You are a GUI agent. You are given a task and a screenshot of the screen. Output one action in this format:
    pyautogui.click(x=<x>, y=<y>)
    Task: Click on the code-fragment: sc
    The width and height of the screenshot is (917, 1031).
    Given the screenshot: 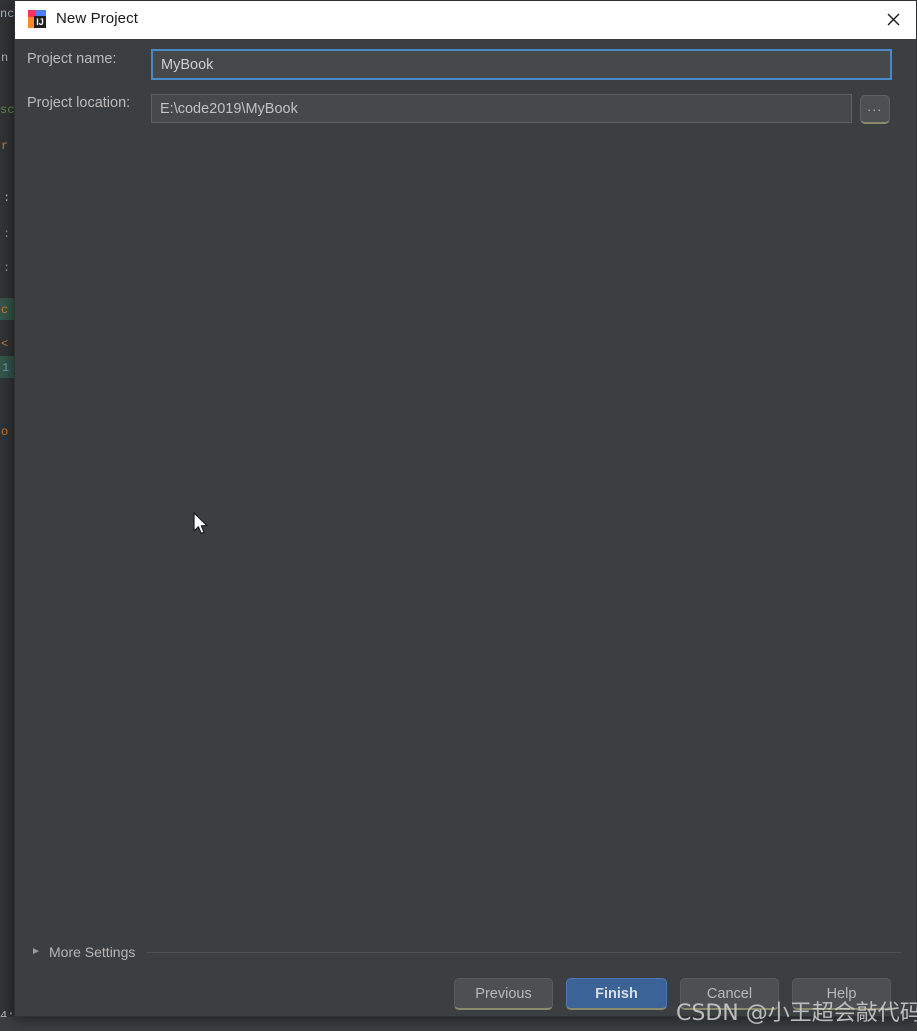 What is the action you would take?
    pyautogui.click(x=7, y=110)
    